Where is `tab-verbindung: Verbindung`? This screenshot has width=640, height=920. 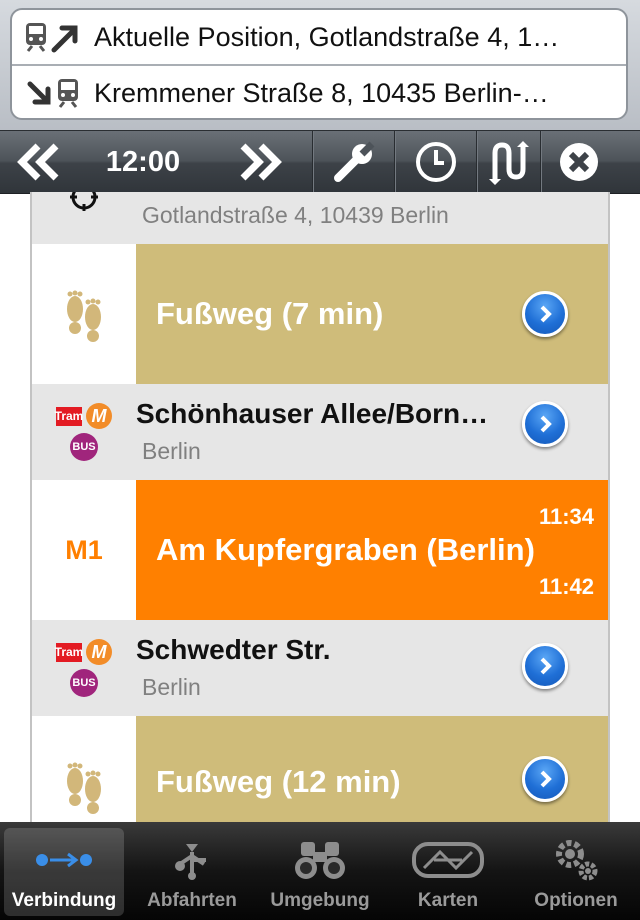
tab-verbindung: Verbindung is located at coordinates (64, 871).